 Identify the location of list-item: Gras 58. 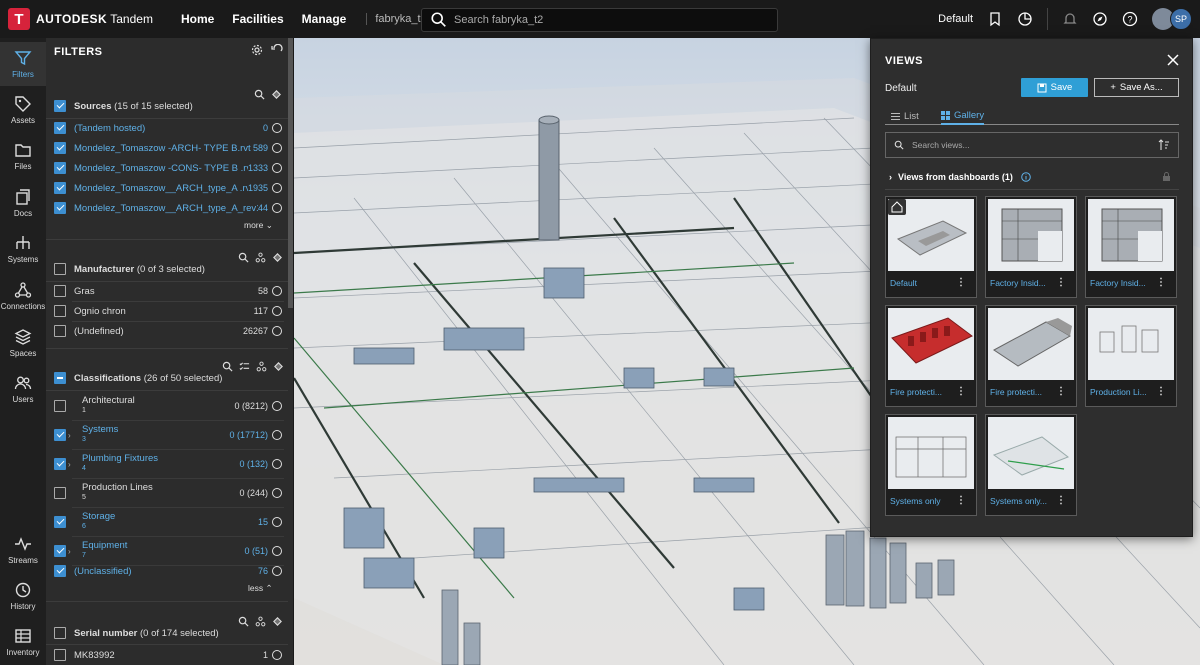
(168, 291).